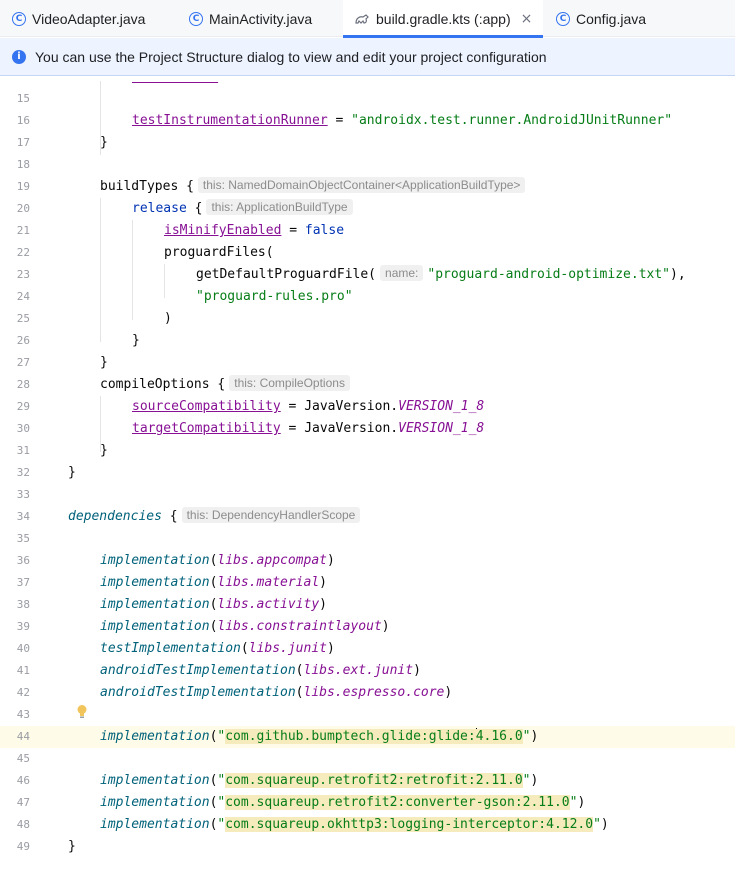  I want to click on code-line: 32 }, so click(367, 473).